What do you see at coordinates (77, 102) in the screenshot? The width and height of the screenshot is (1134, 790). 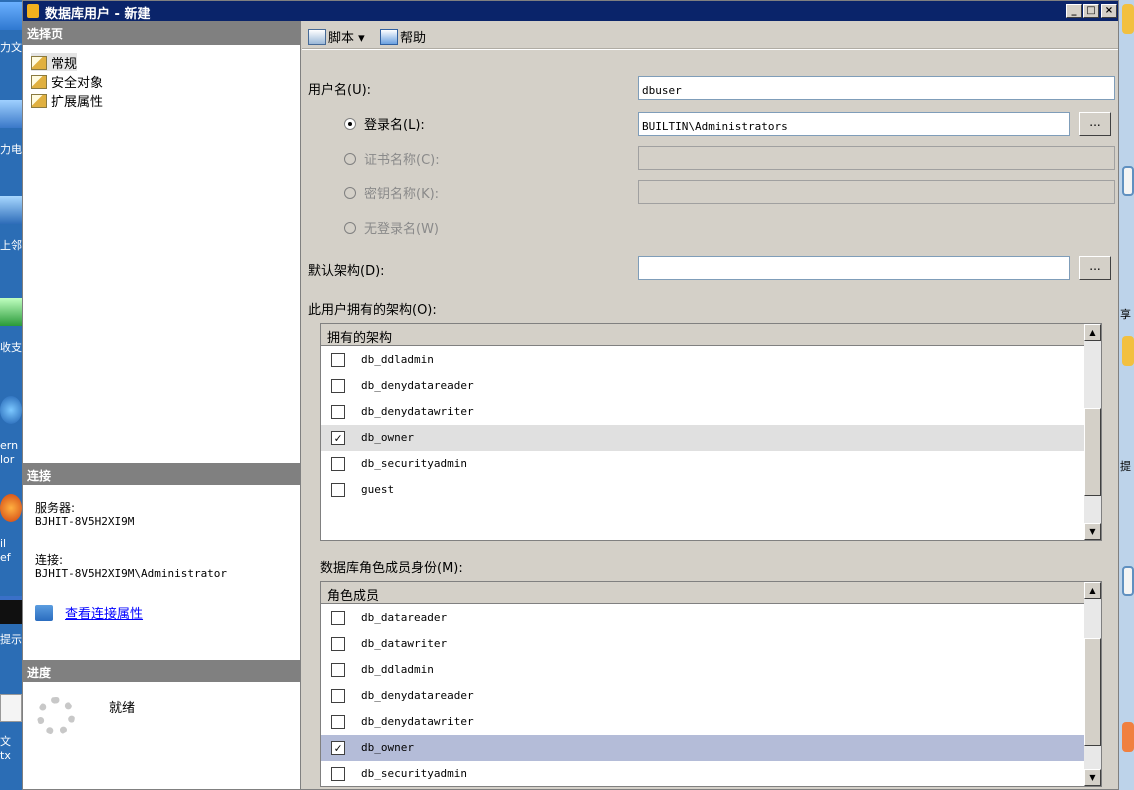 I see `page-label: 扩展属性` at bounding box center [77, 102].